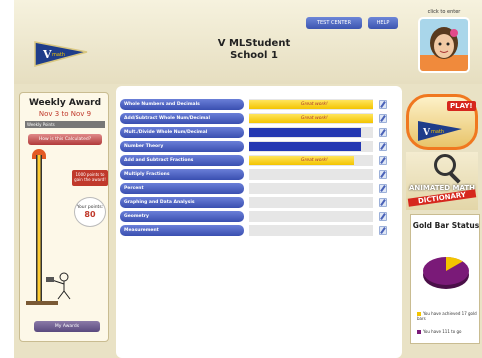  I want to click on topic-row: Graphing and Data Analysis, so click(259, 202).